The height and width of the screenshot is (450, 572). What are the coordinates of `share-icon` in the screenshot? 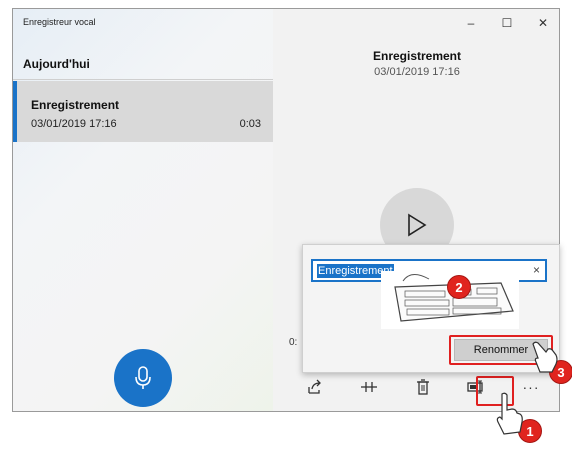 It's located at (314, 386).